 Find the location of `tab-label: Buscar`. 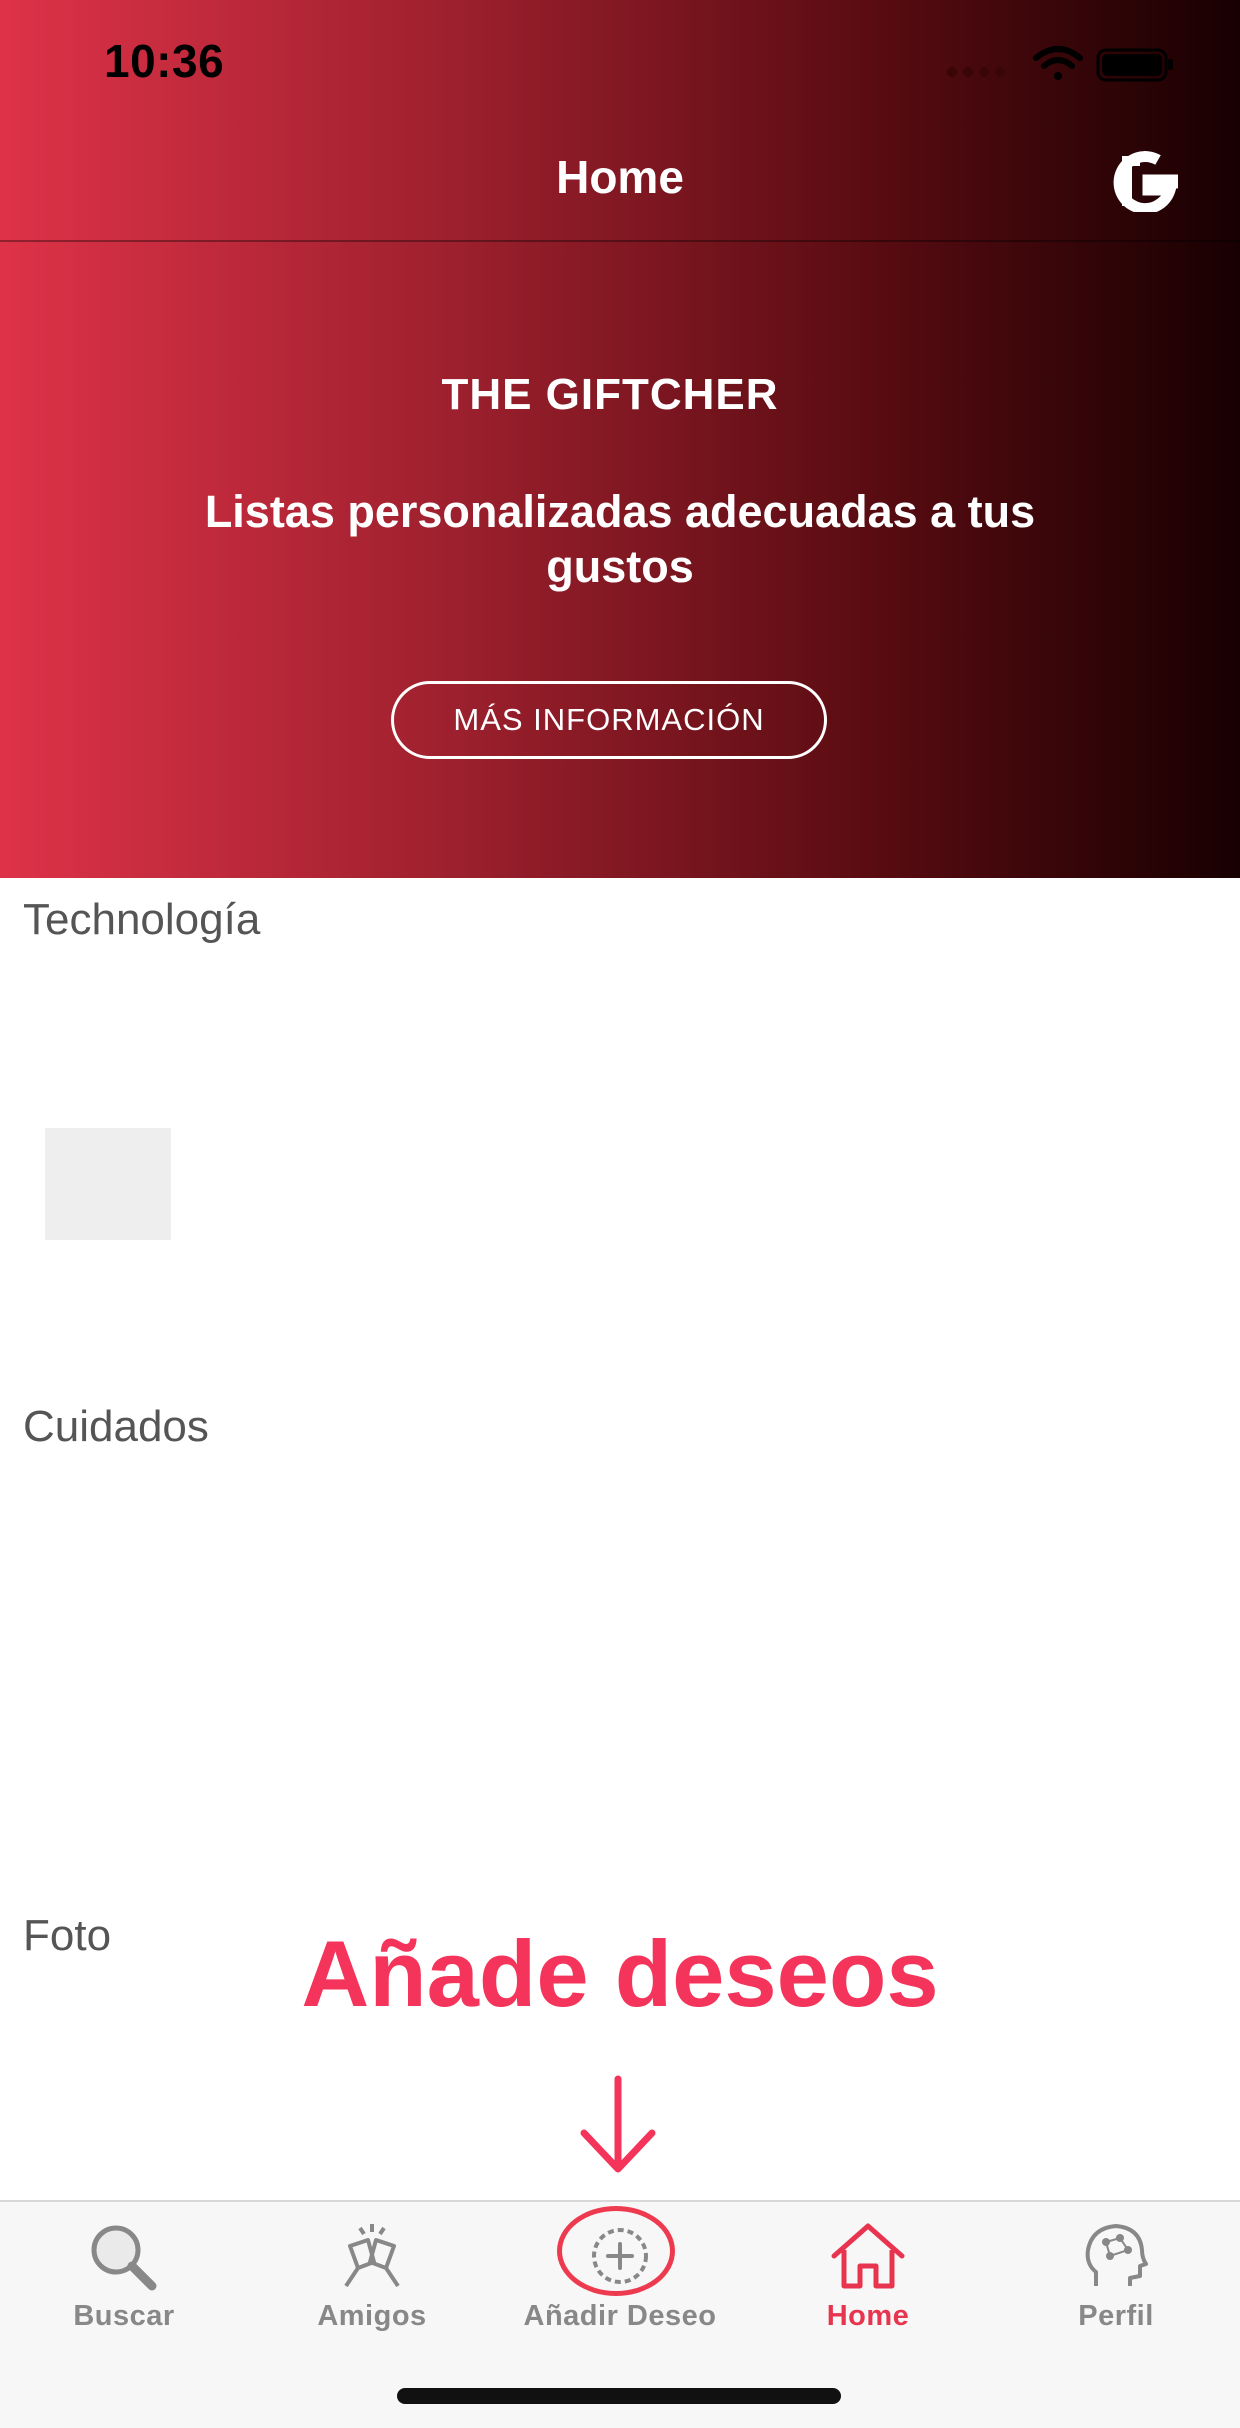

tab-label: Buscar is located at coordinates (124, 2316).